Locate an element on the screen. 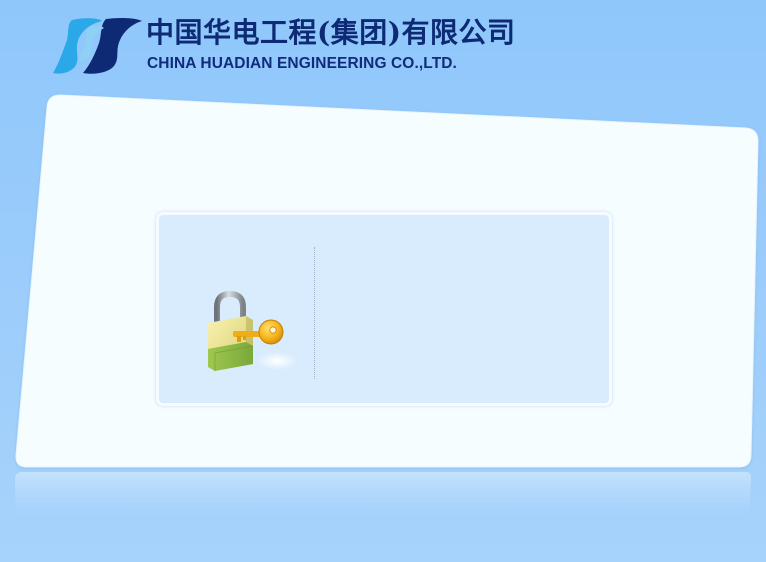 The height and width of the screenshot is (562, 766). login-form-area is located at coordinates (464, 310).